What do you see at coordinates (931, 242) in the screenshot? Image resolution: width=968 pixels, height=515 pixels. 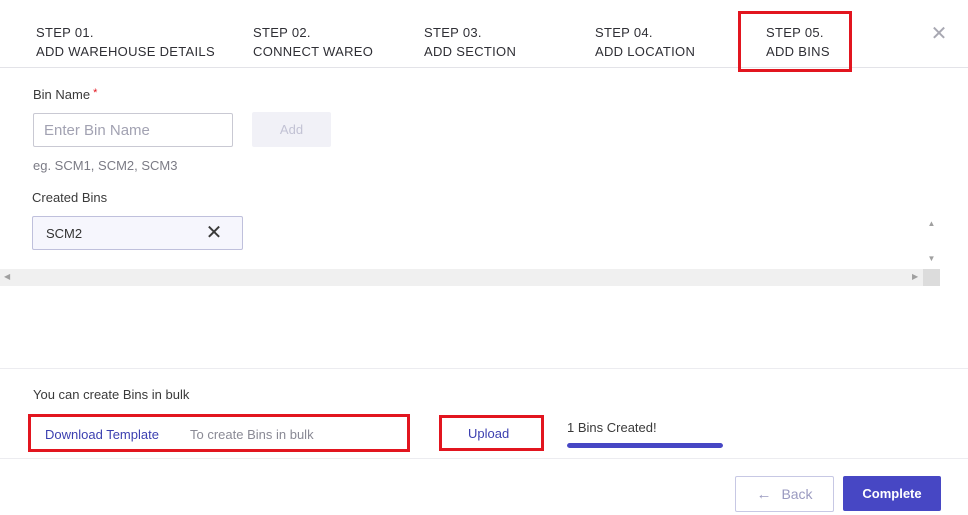 I see `vertical-scrollbar: ▲ ▼` at bounding box center [931, 242].